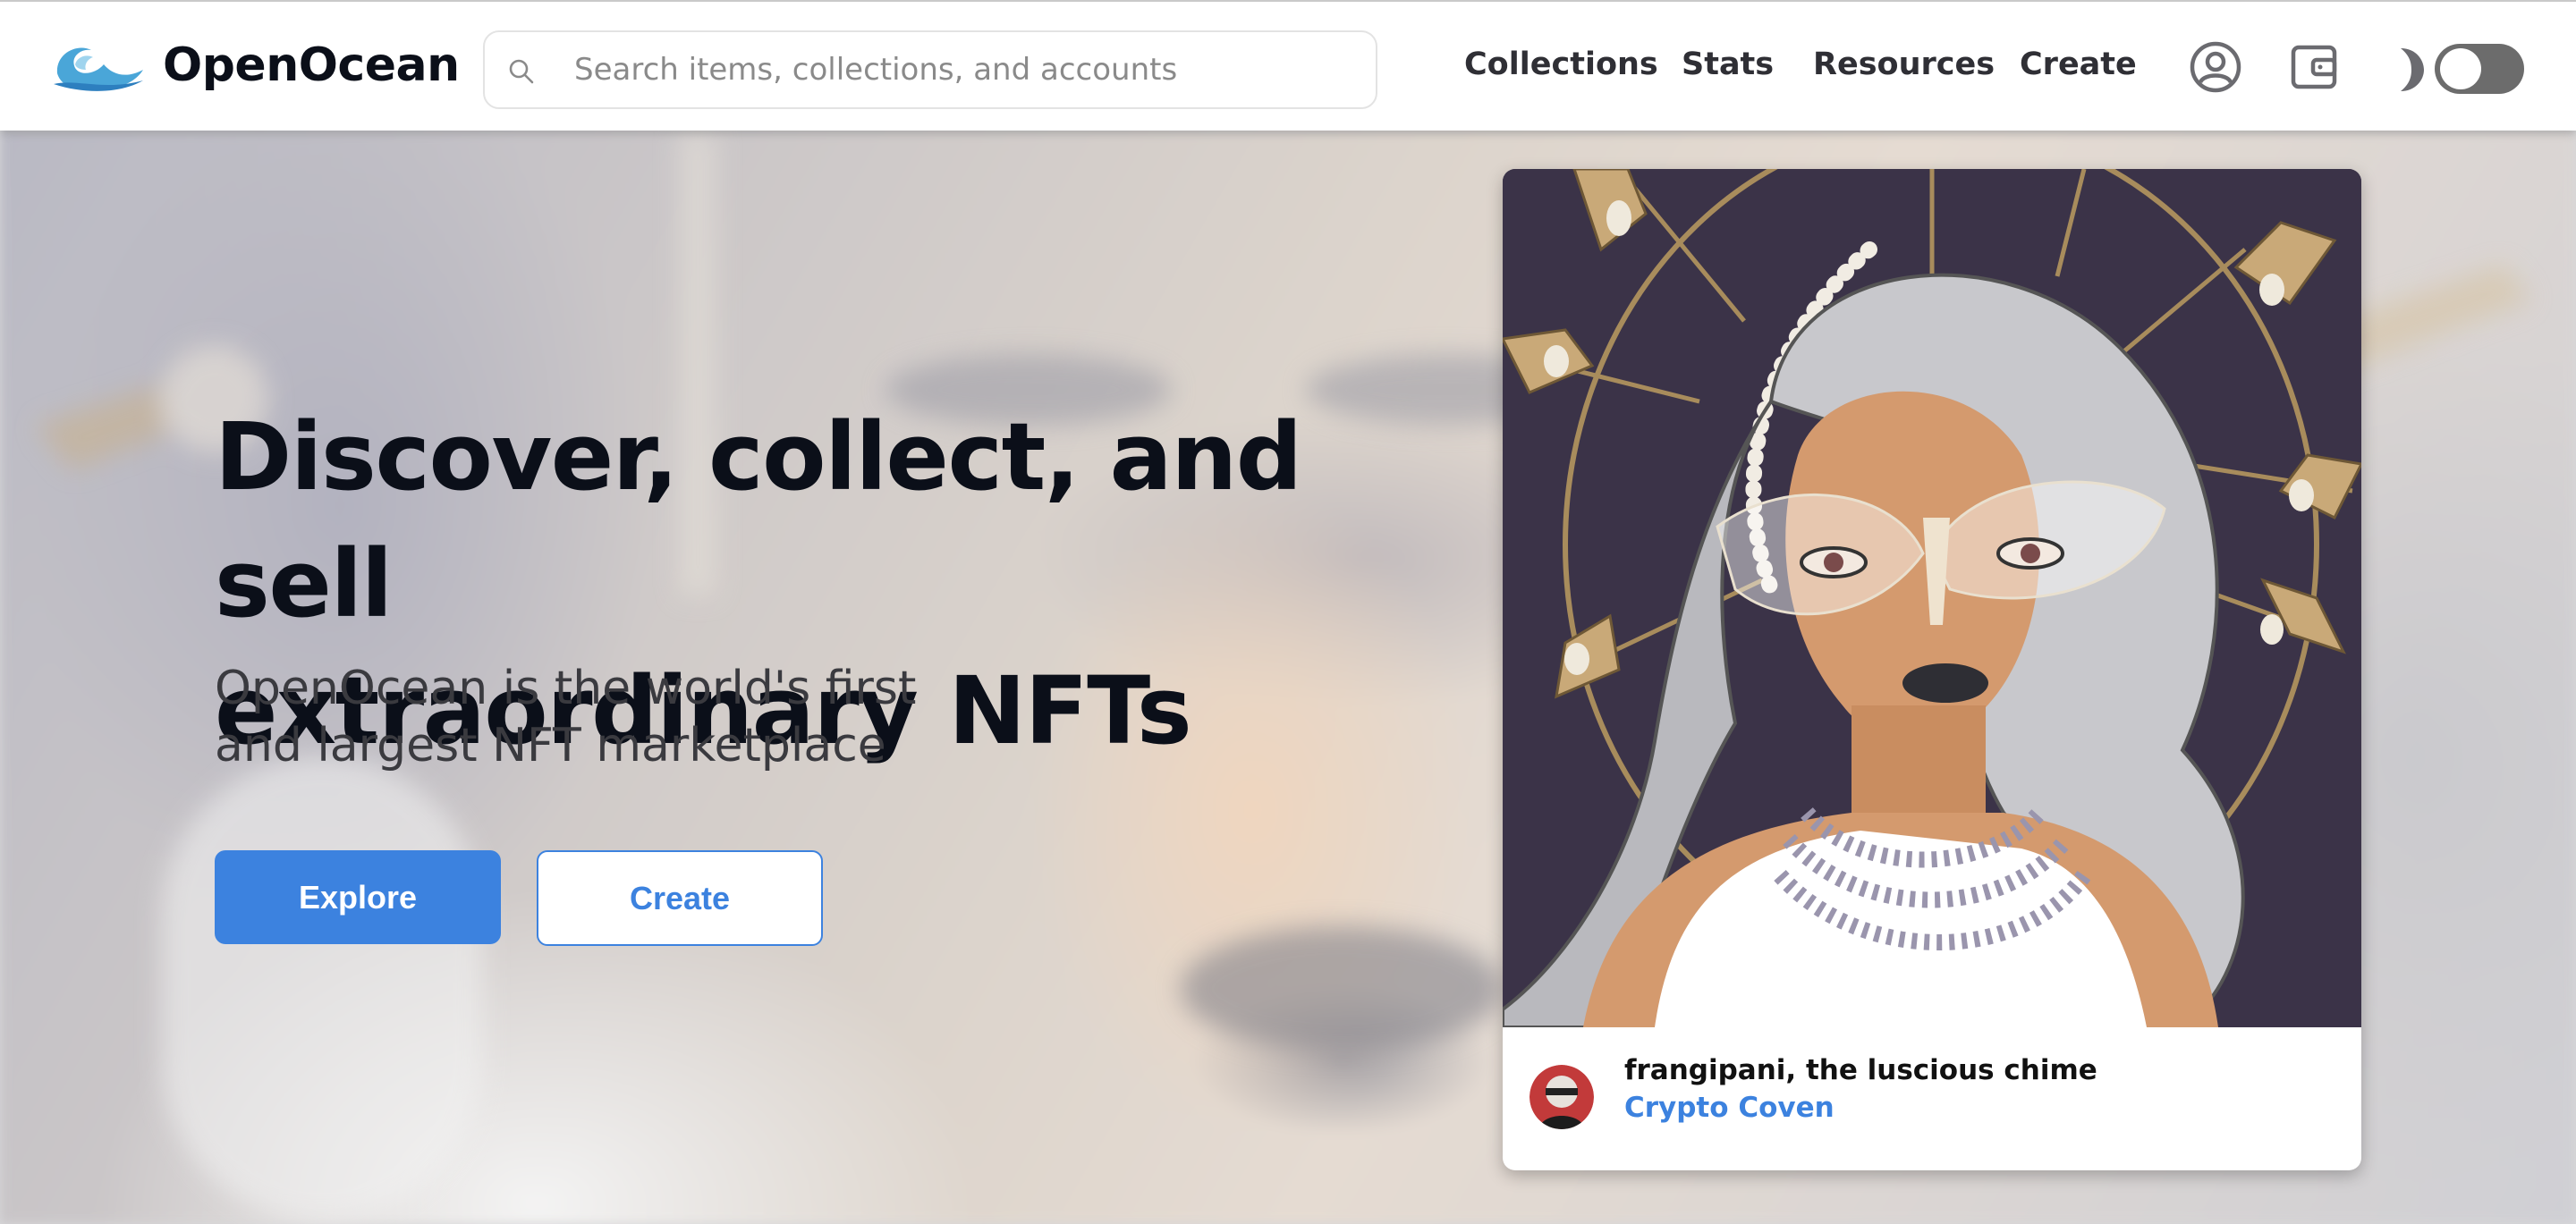 The height and width of the screenshot is (1224, 2576). I want to click on brand-logo: OpenOcean, so click(255, 65).